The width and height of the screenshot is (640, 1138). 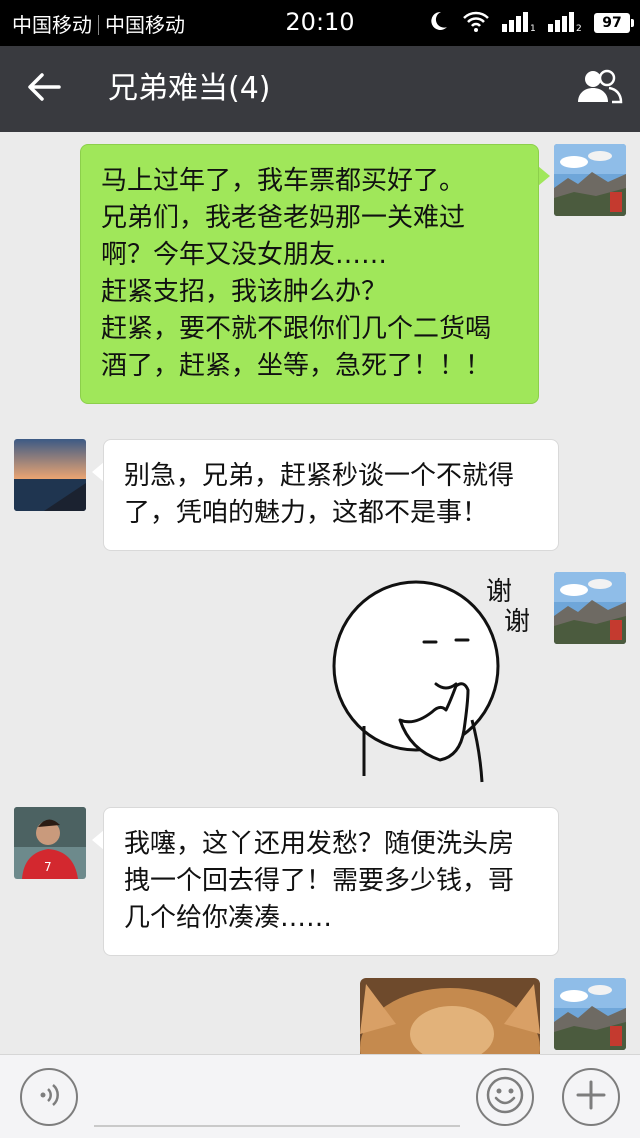 What do you see at coordinates (533, 28) in the screenshot?
I see `svg-text: 1` at bounding box center [533, 28].